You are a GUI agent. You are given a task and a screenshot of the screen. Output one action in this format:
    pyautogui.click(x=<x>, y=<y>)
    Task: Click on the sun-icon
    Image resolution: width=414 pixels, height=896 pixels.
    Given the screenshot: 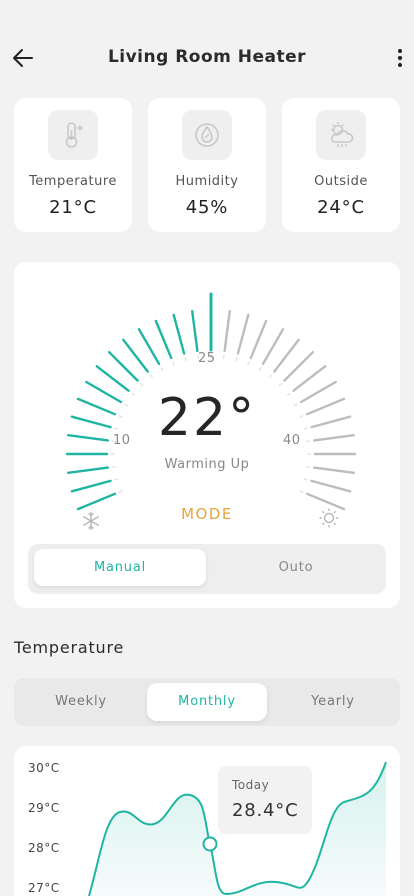 What is the action you would take?
    pyautogui.click(x=329, y=518)
    